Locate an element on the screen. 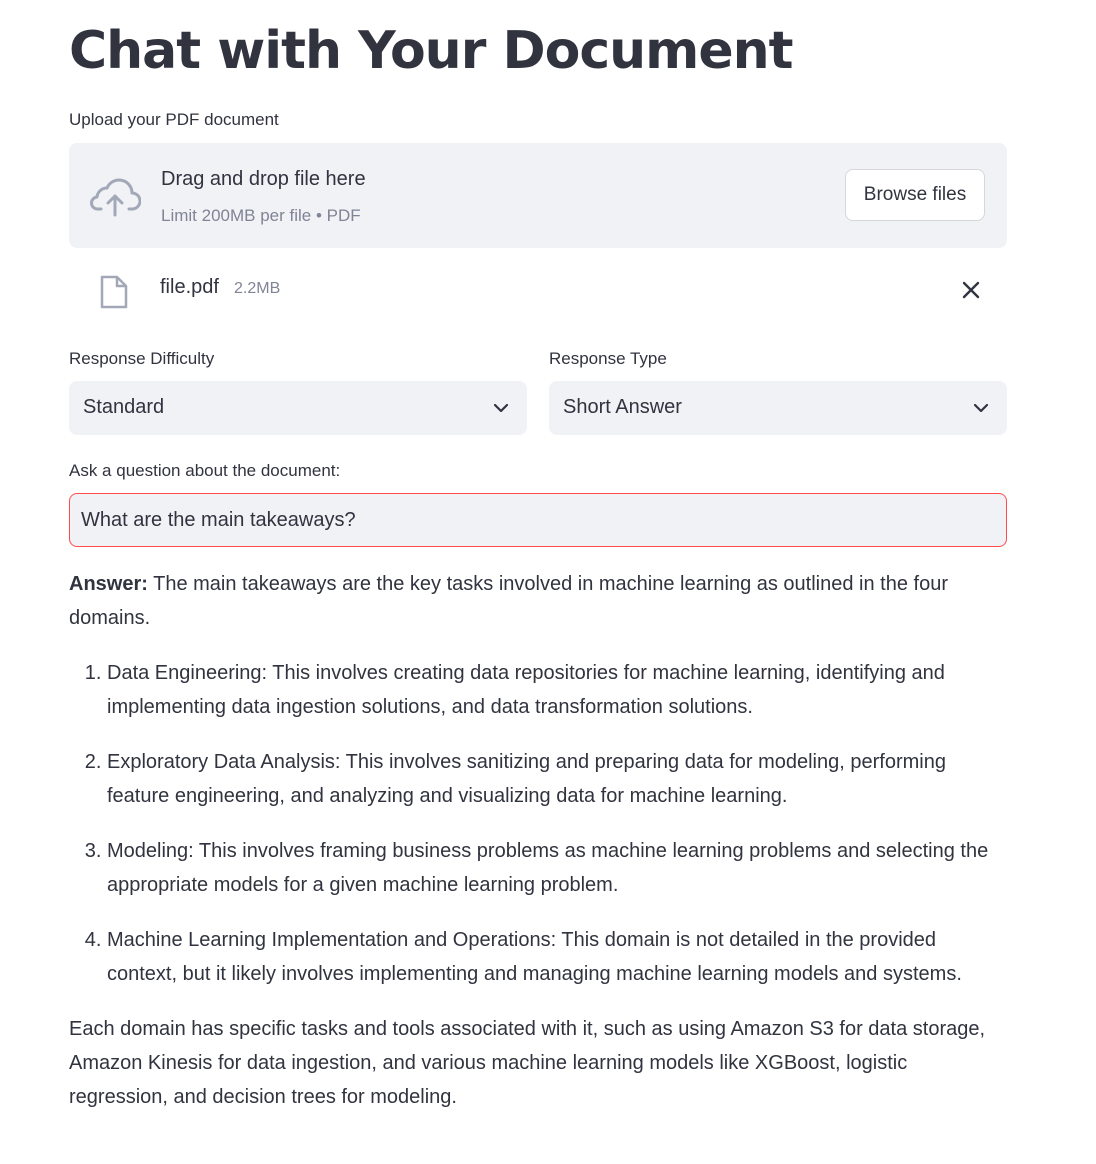 The image size is (1096, 1164). cloud-upload-icon is located at coordinates (115, 197).